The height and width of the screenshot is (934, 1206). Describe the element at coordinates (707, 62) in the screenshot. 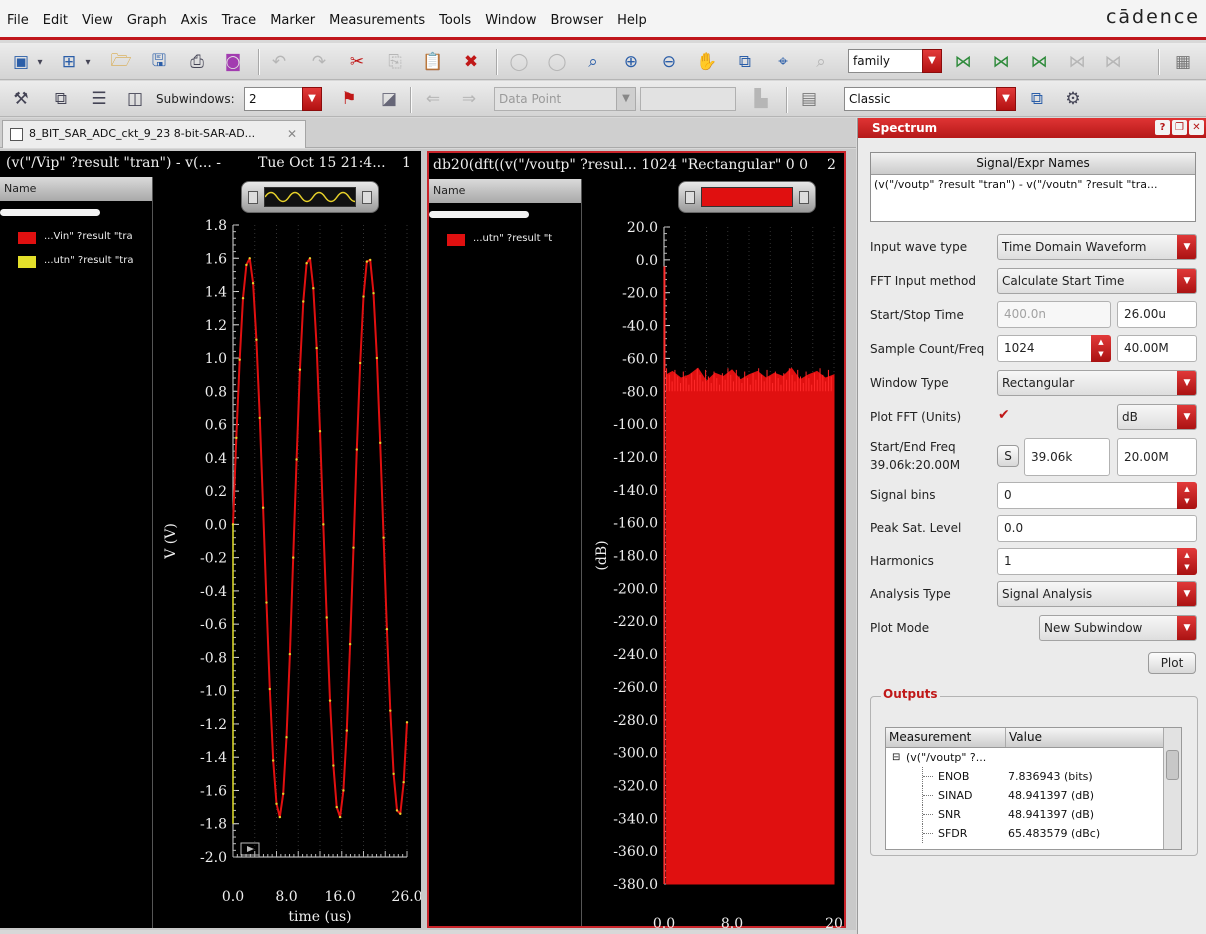

I see `pan-icon: ✋` at that location.